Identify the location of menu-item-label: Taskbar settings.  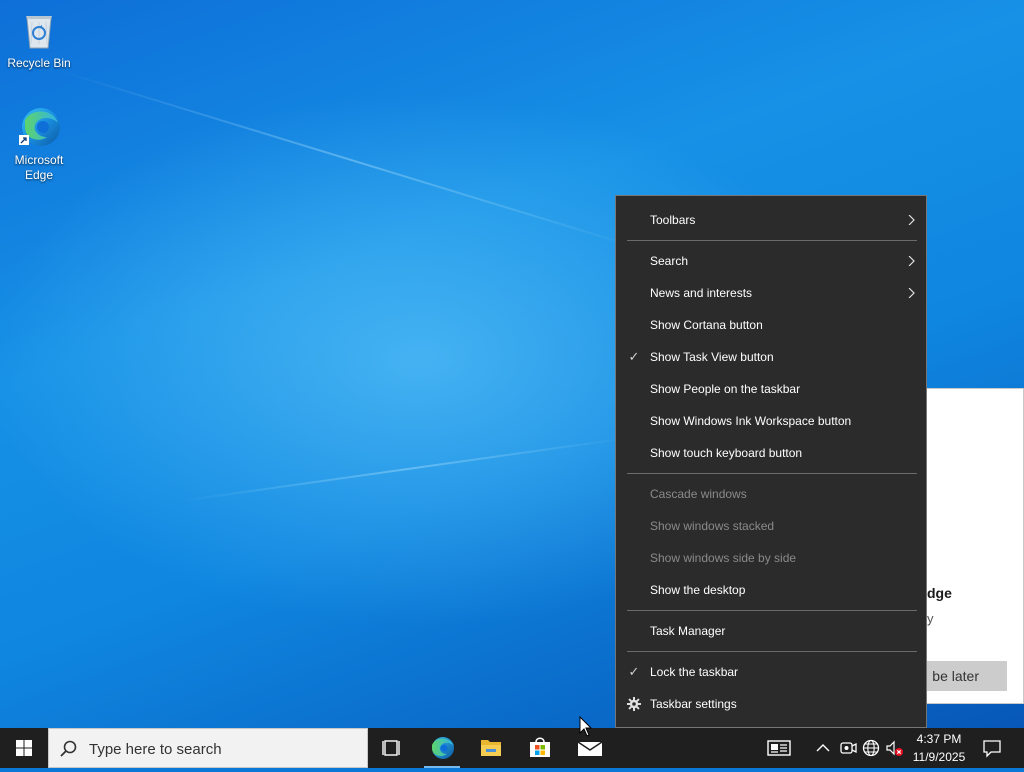
(693, 704).